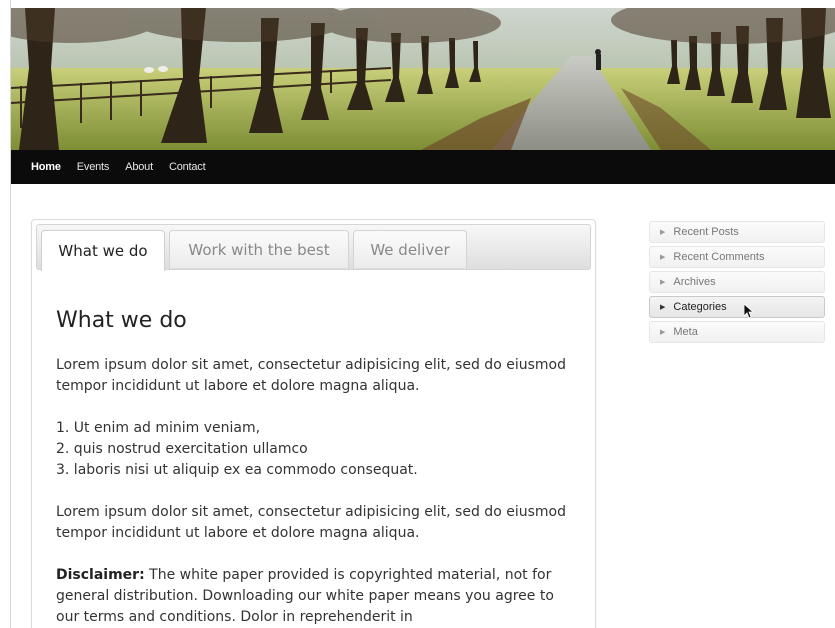 This screenshot has height=628, width=835. What do you see at coordinates (100, 575) in the screenshot?
I see `disclaimer-label: Disclaimer:` at bounding box center [100, 575].